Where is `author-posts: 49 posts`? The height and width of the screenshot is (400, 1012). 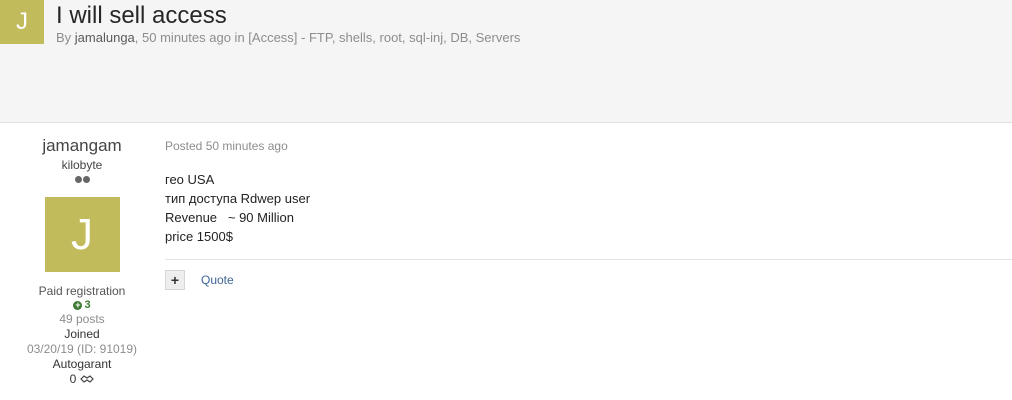
author-posts: 49 posts is located at coordinates (82, 319).